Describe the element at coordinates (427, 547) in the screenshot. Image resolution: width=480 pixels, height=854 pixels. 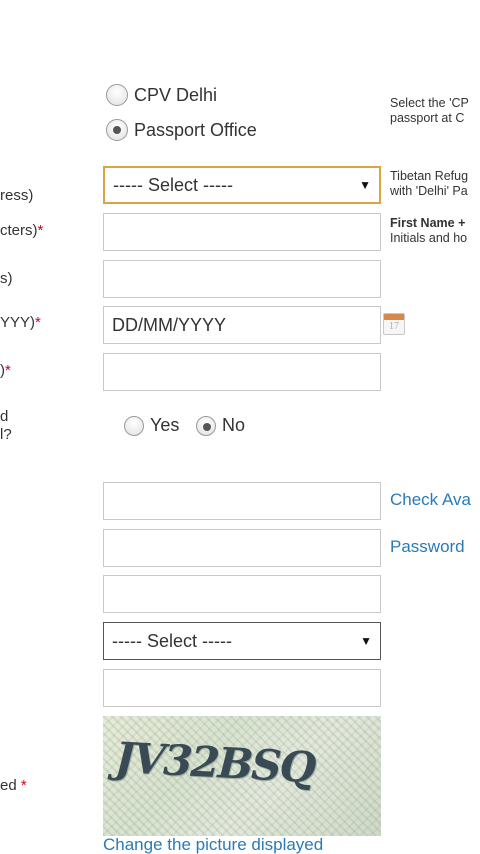
I see `password-policy-link: Password` at that location.